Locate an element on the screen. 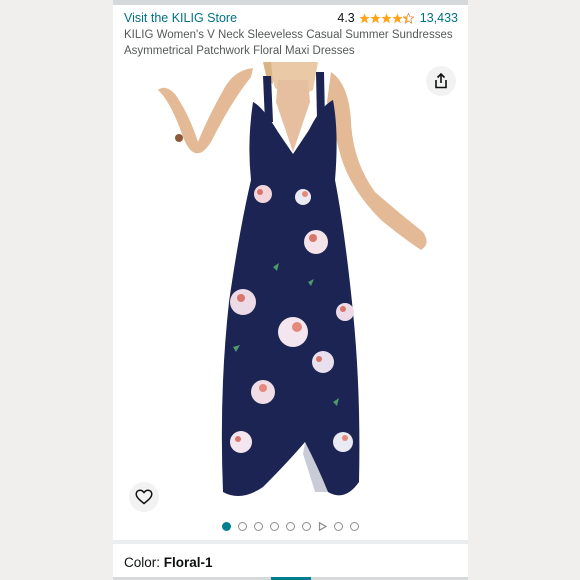 The width and height of the screenshot is (580, 580). visit-store-link: Visit the KILIG Store is located at coordinates (180, 18).